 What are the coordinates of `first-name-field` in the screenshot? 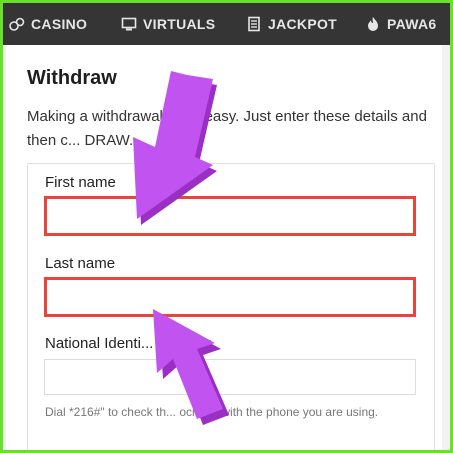 It's located at (230, 216).